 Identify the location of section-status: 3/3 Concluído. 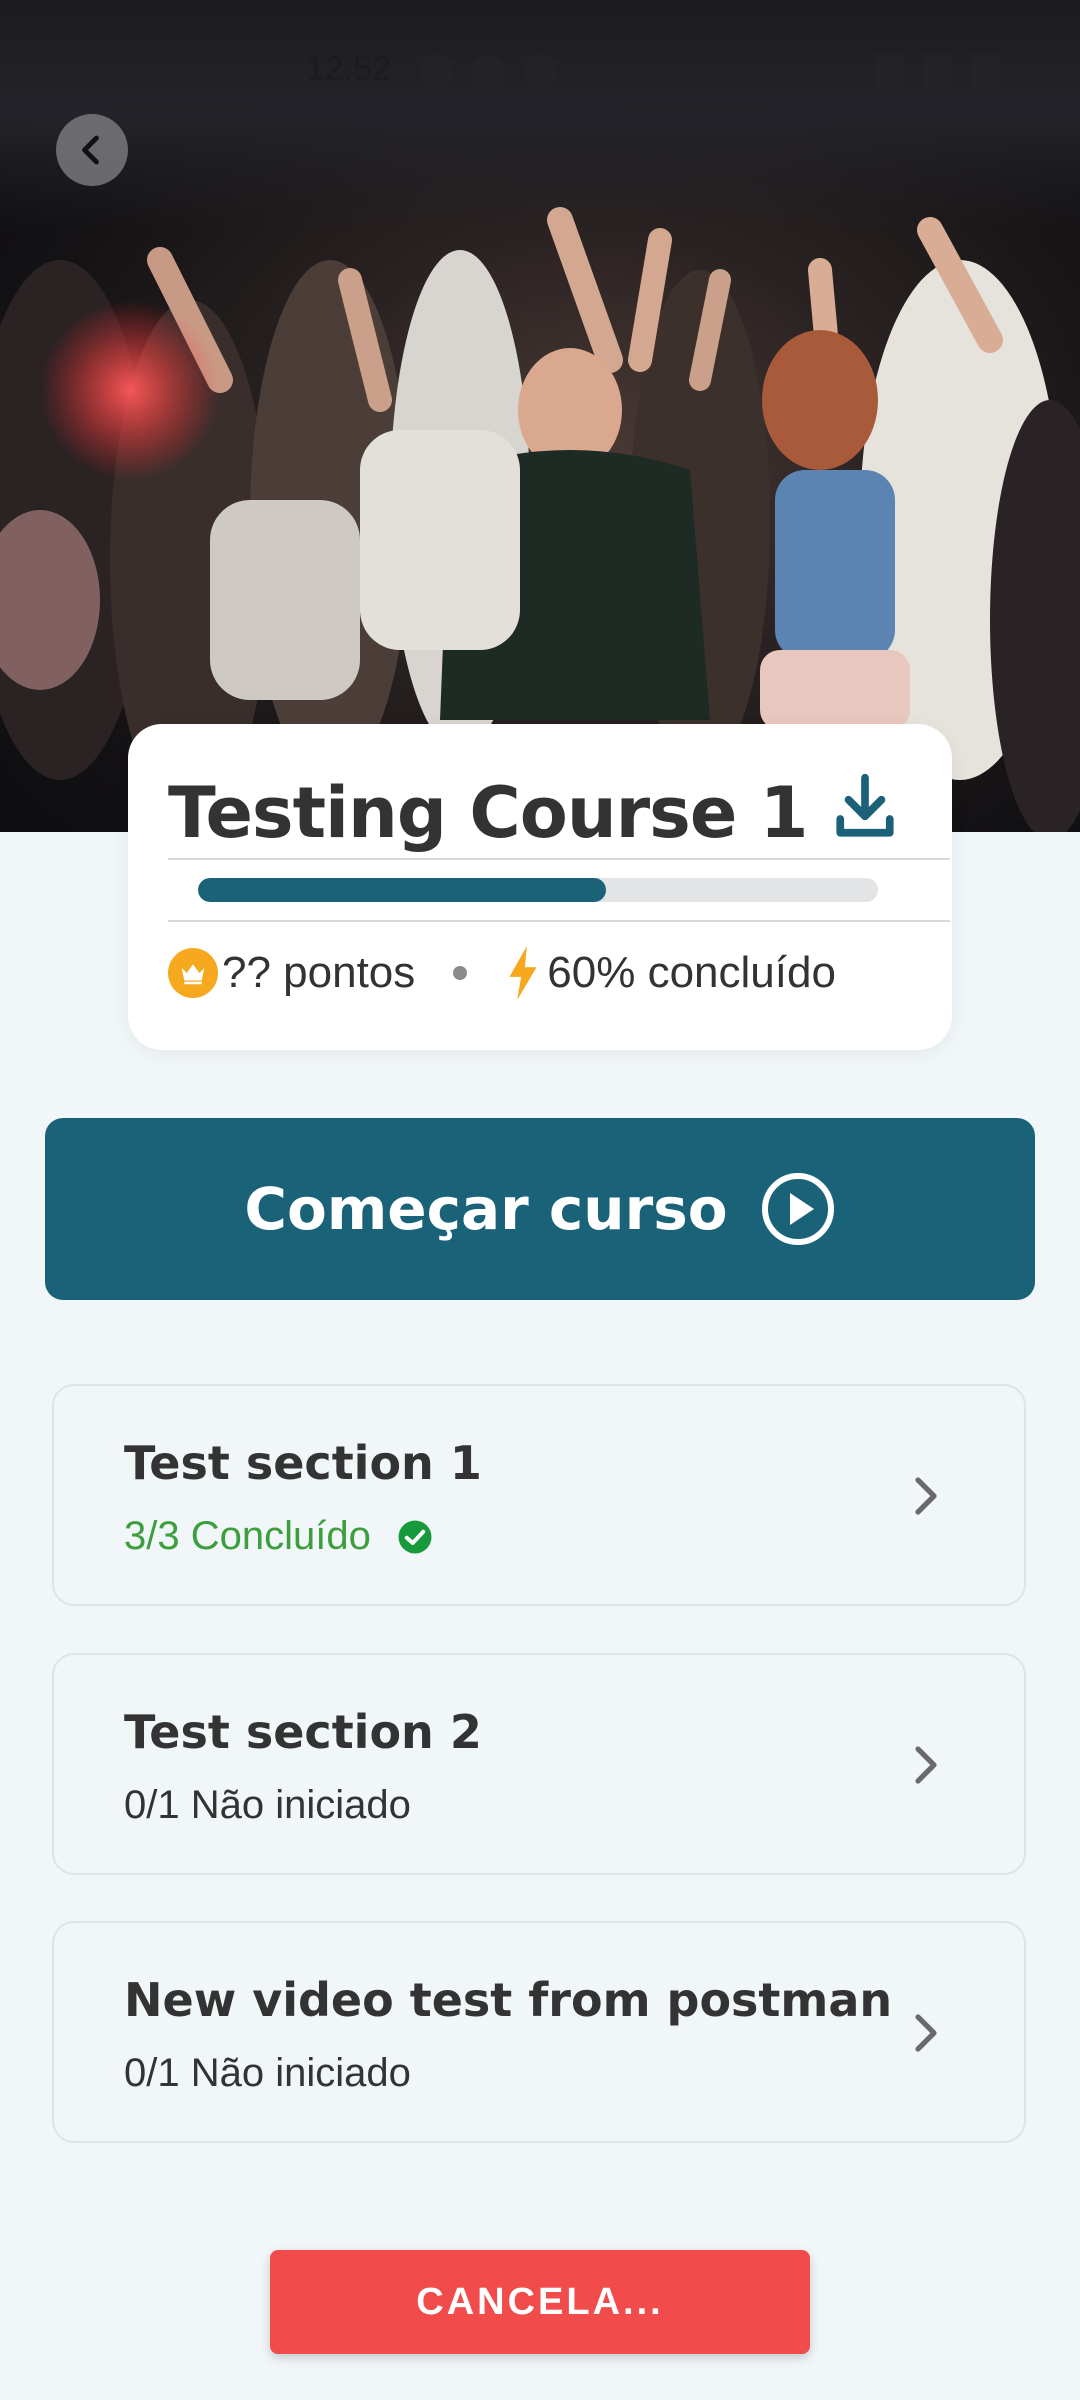
(278, 1536).